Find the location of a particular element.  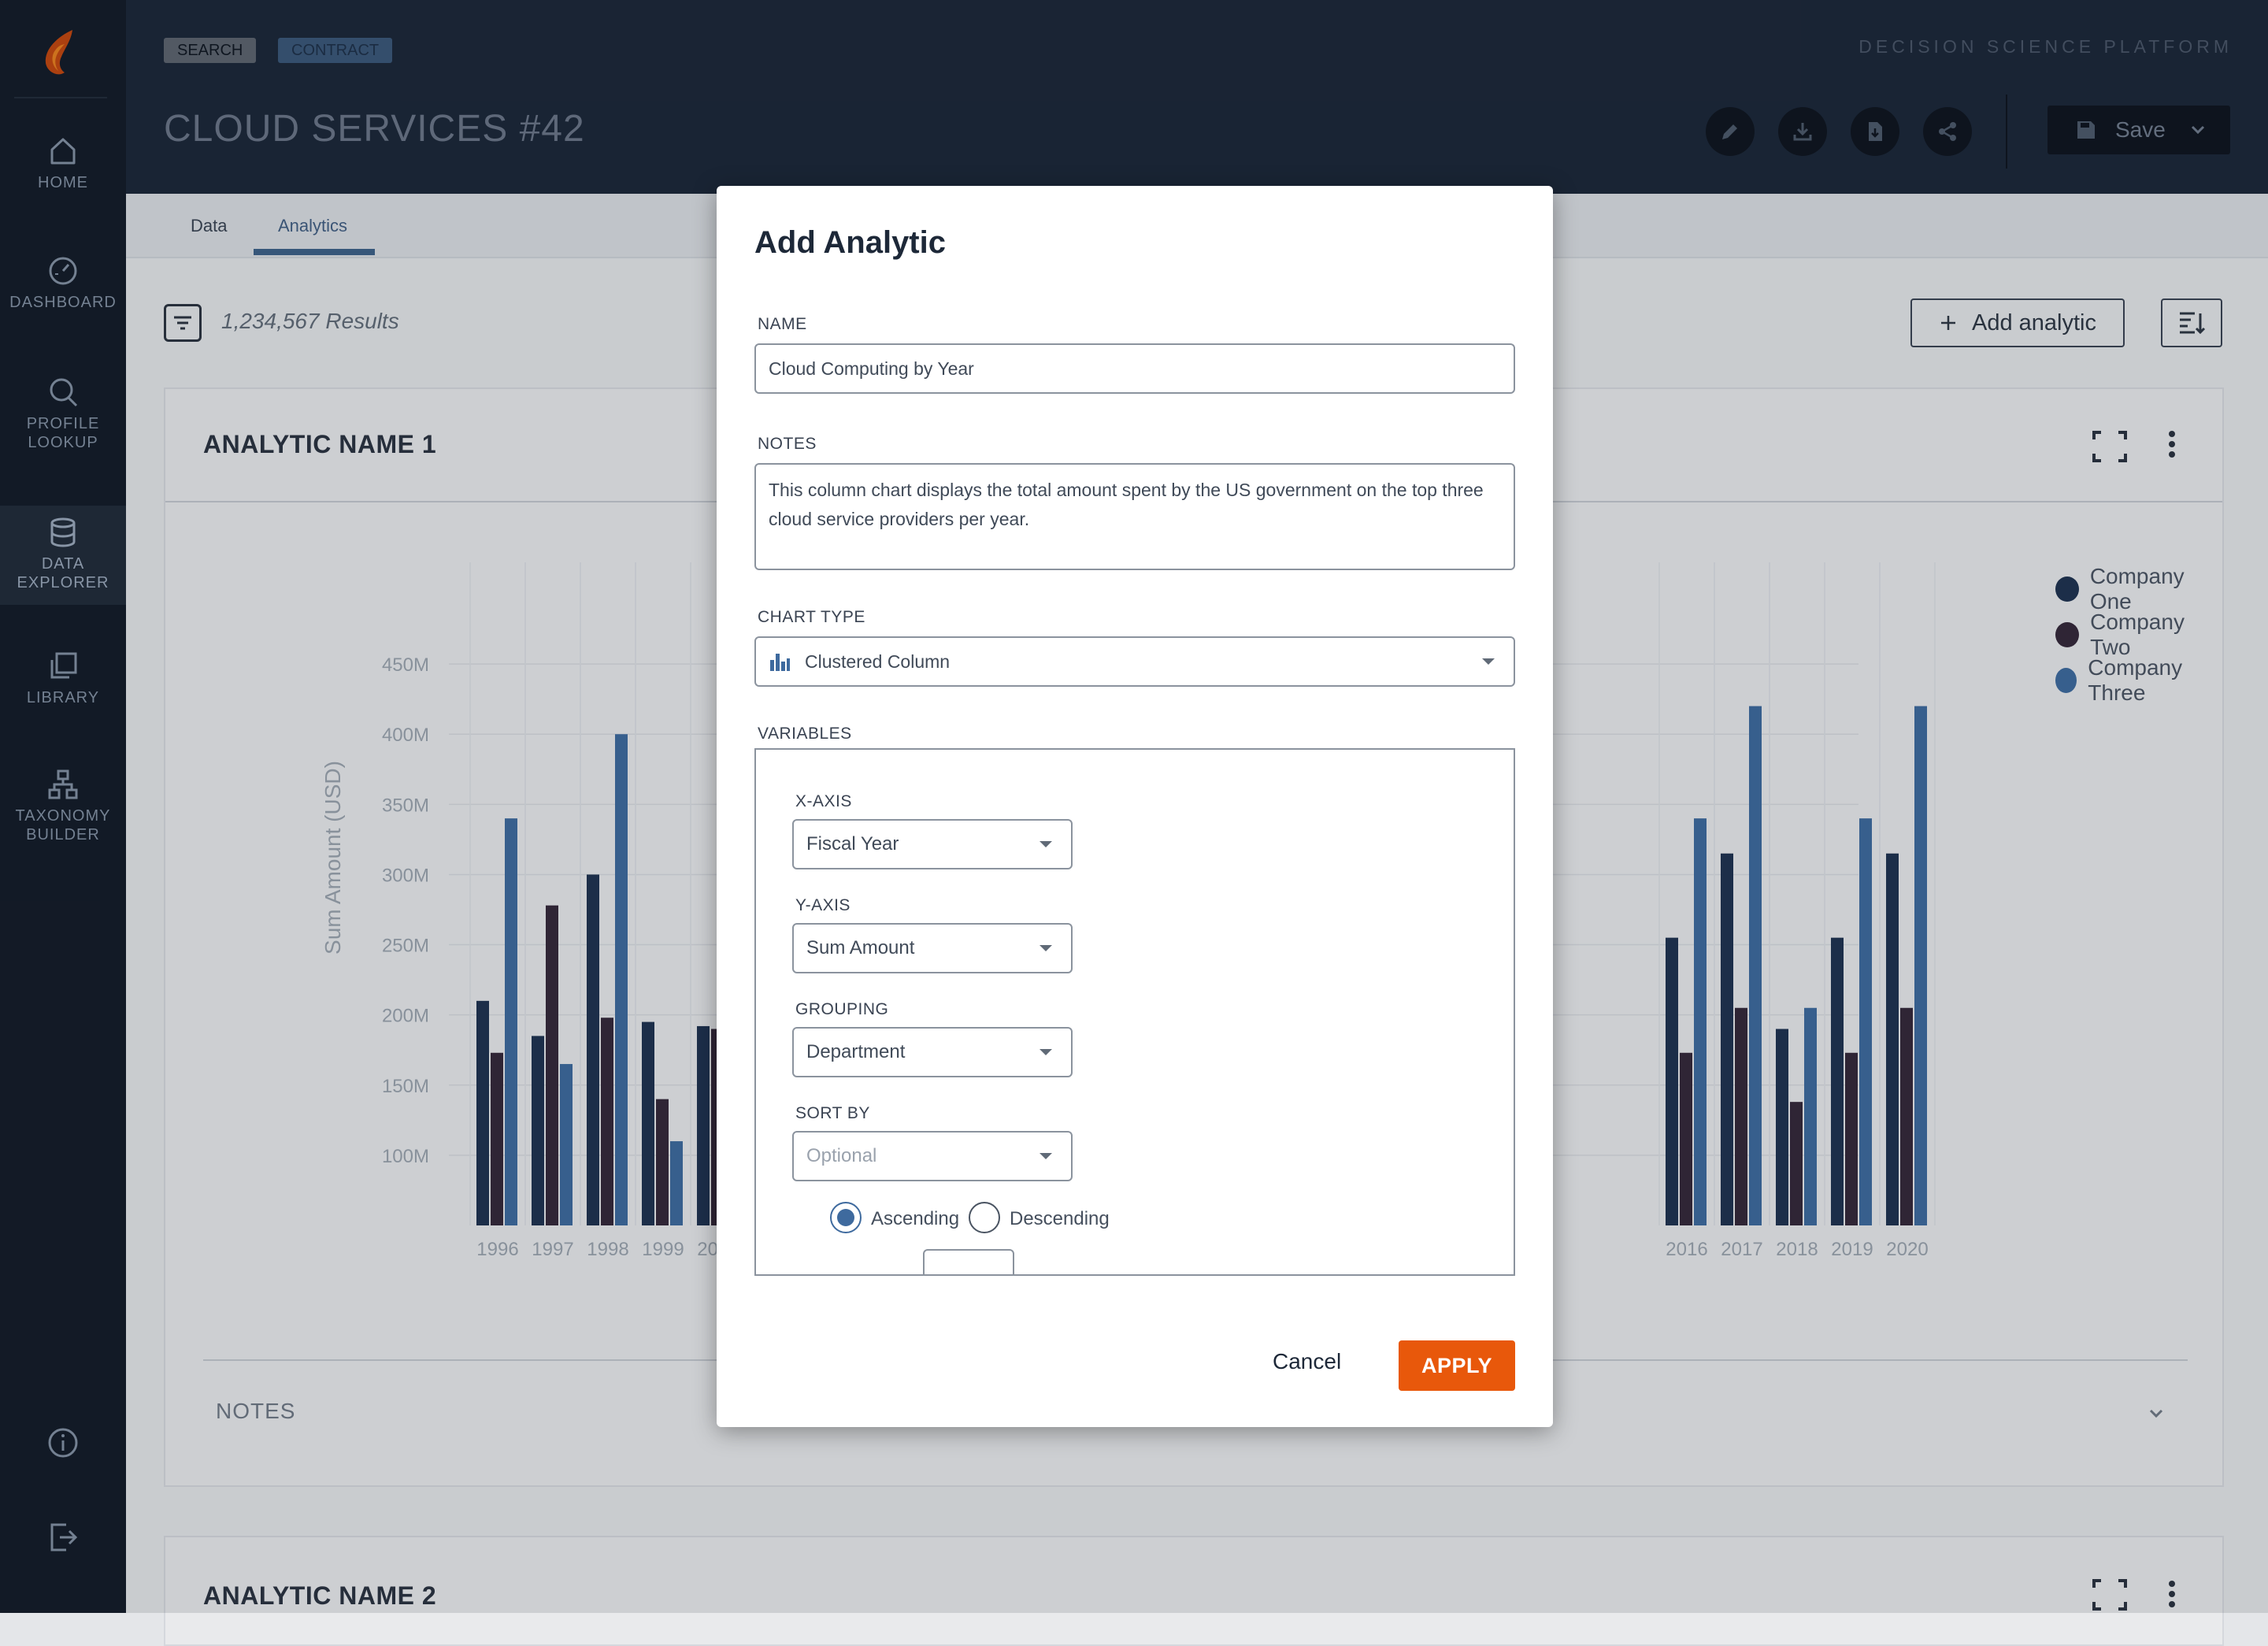

grouping-select: Department is located at coordinates (932, 1052).